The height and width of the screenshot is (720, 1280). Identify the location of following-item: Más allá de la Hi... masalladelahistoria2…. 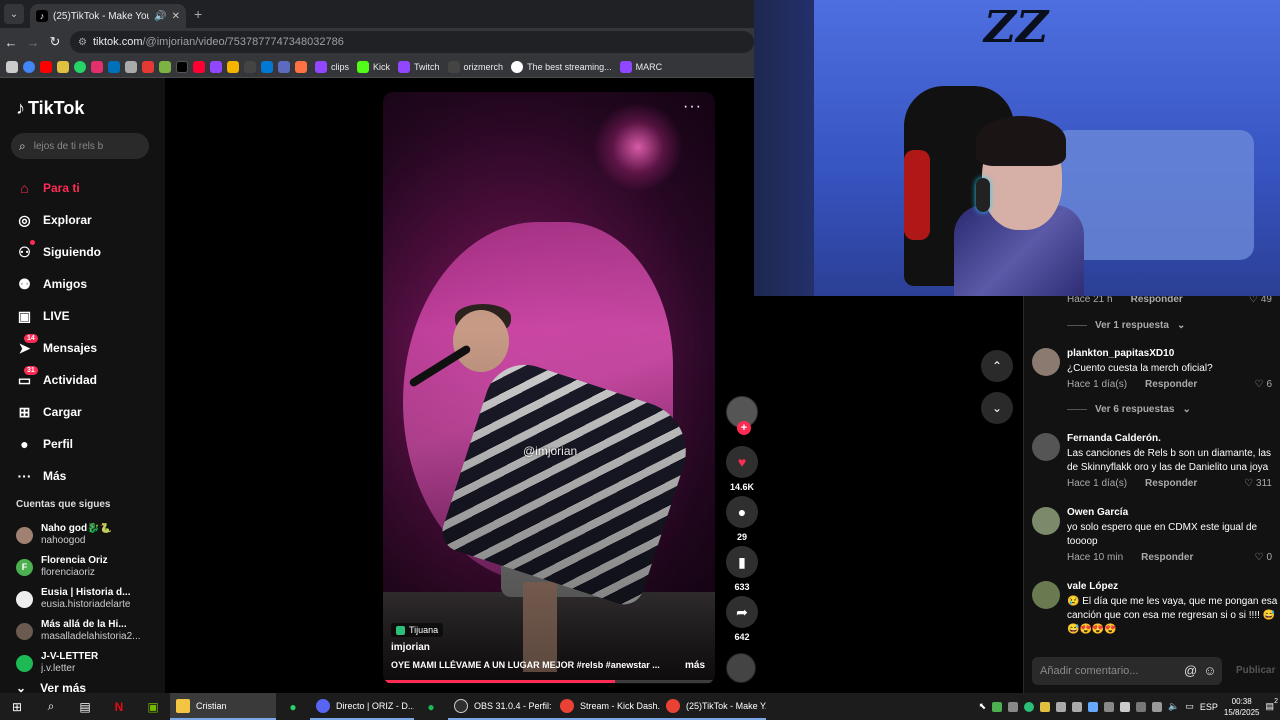
(88, 631).